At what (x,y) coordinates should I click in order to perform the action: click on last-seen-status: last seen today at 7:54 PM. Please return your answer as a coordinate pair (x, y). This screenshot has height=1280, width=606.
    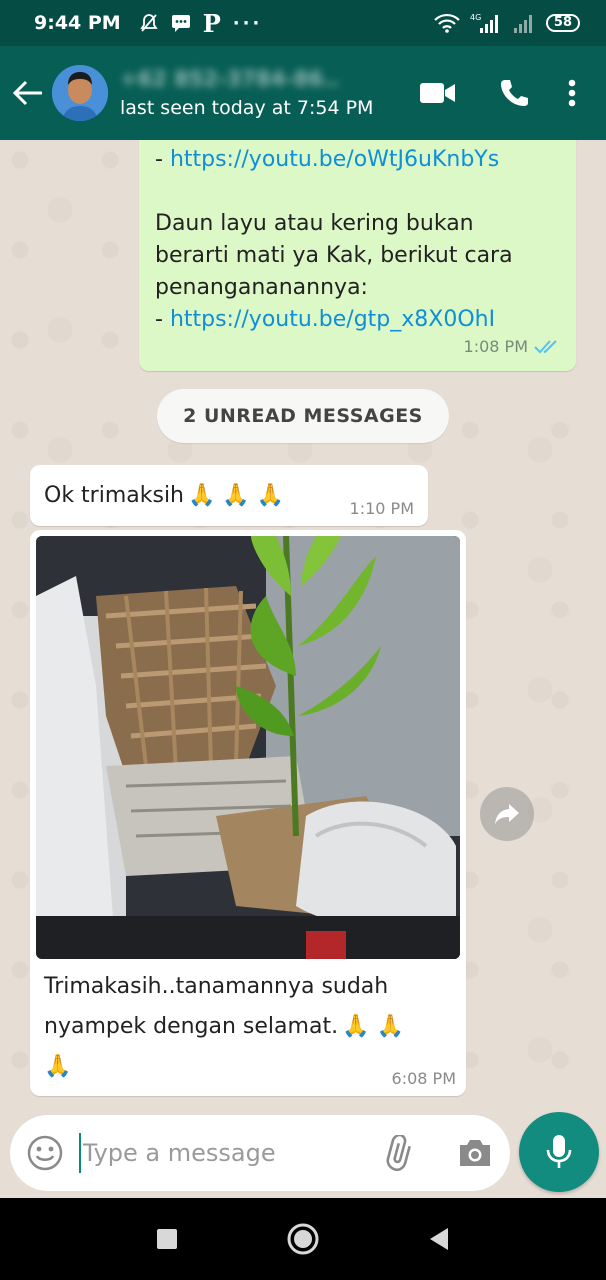
    Looking at the image, I should click on (247, 108).